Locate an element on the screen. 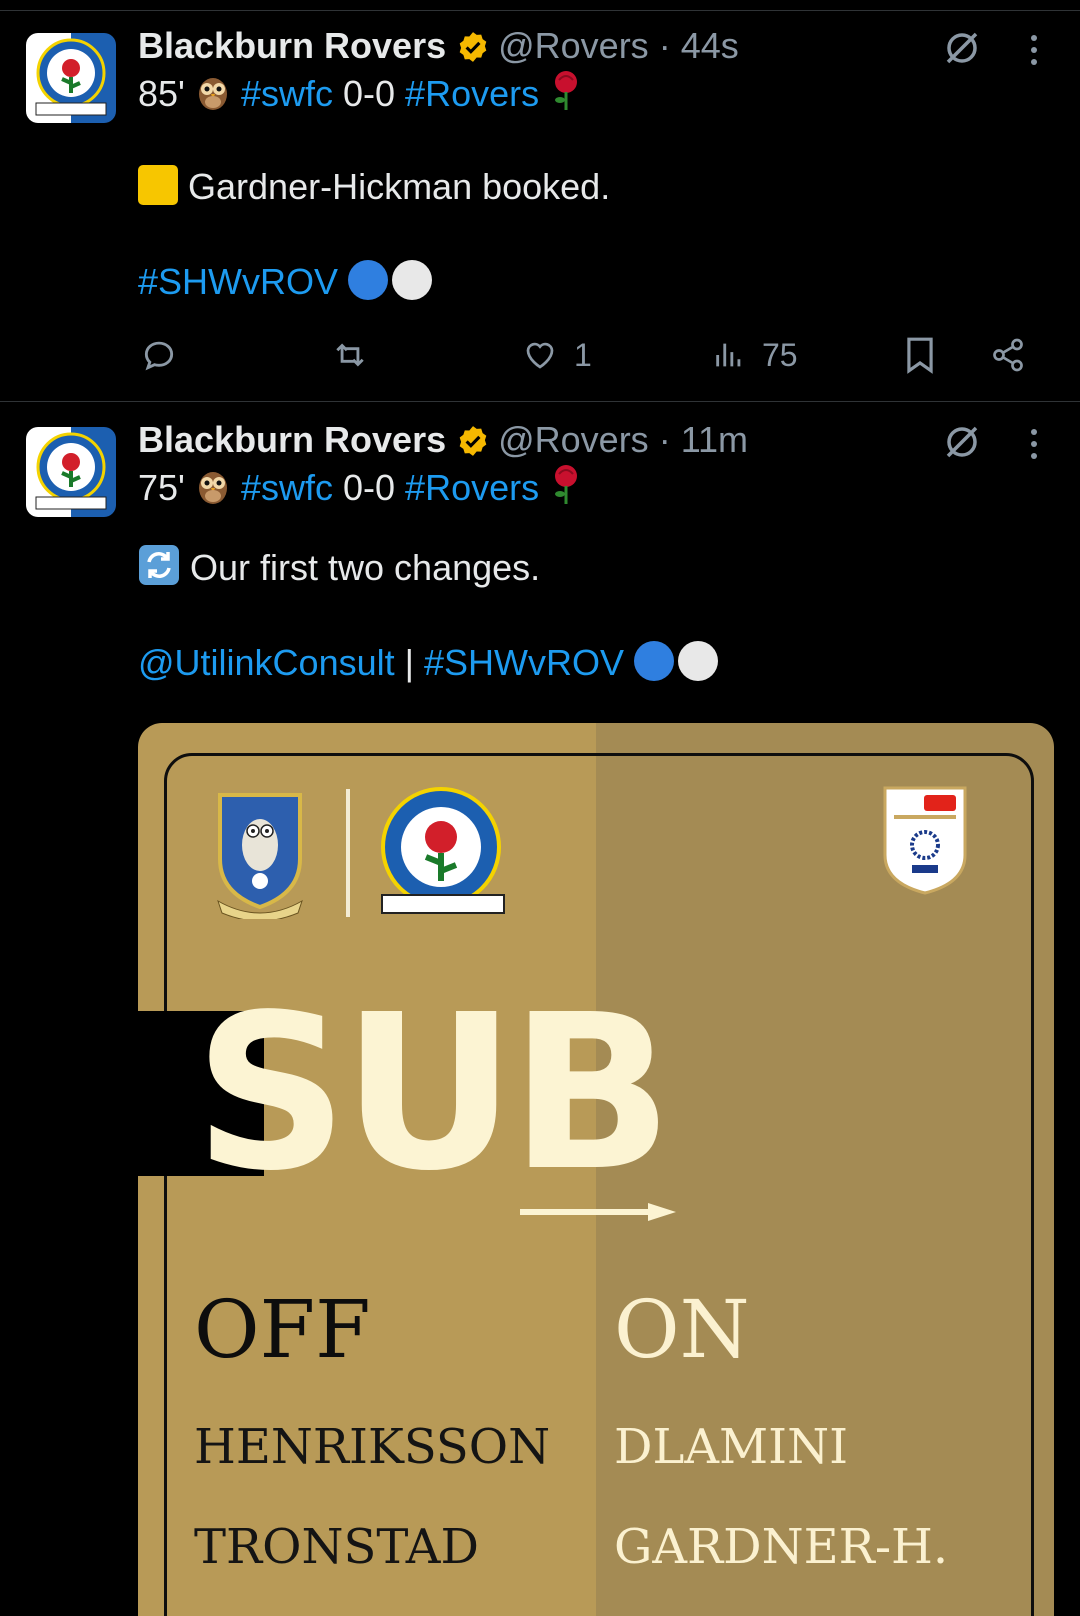  off-player: HENRIKSSON is located at coordinates (372, 1447).